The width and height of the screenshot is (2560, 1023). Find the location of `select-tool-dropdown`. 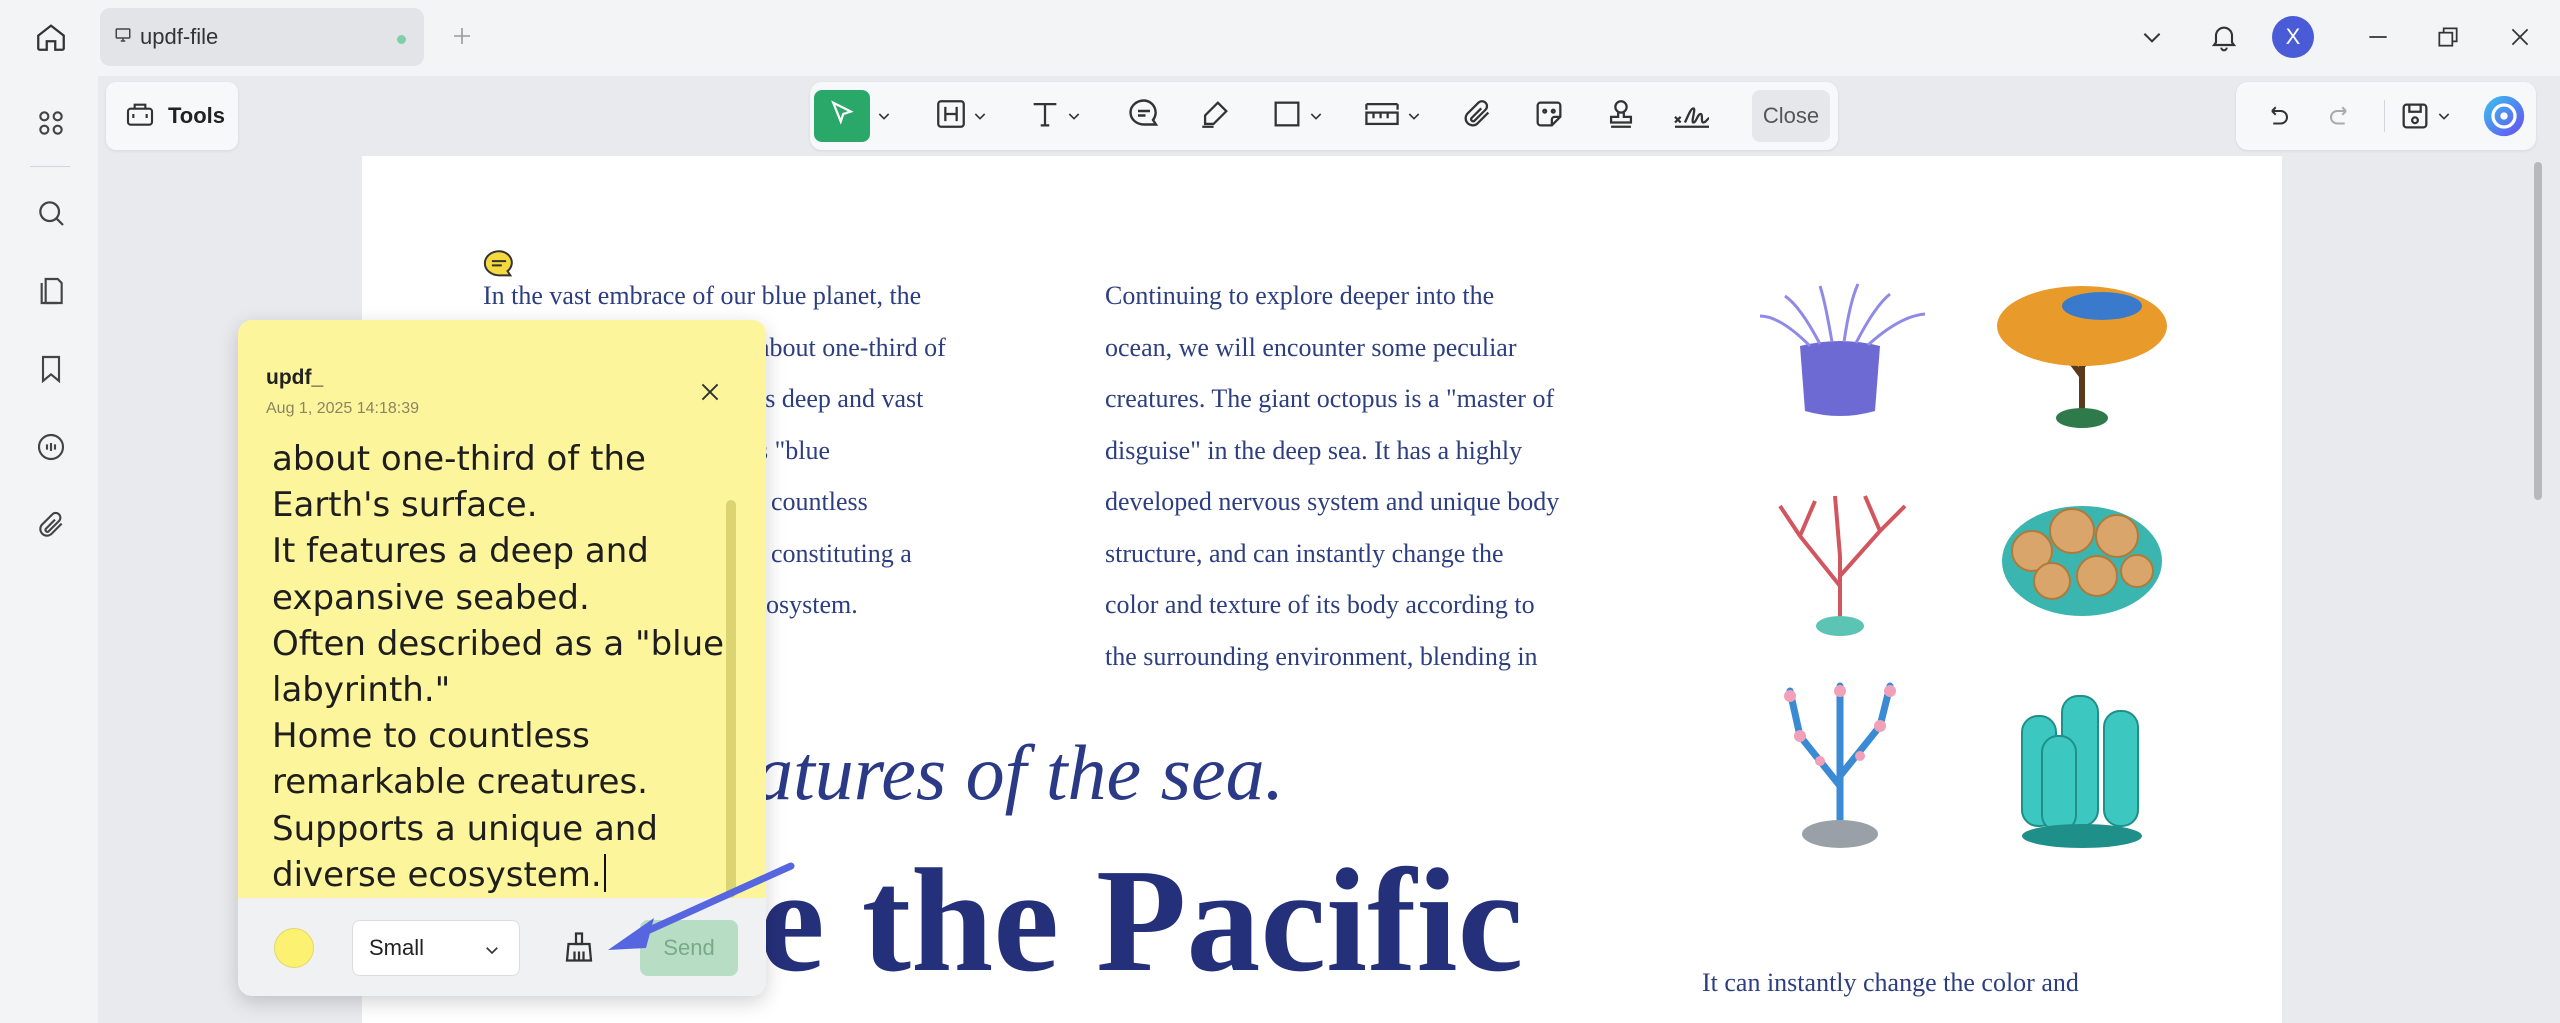

select-tool-dropdown is located at coordinates (882, 116).